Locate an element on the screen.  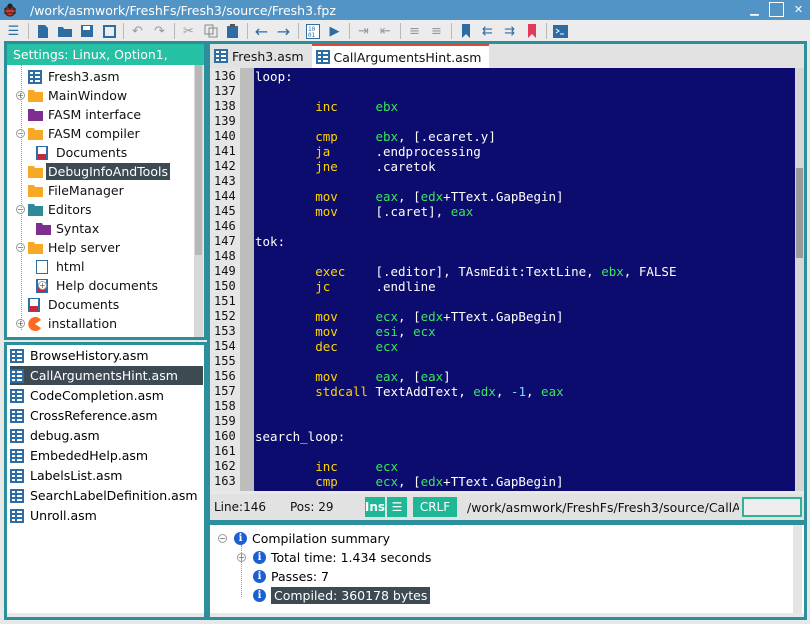
indent-icon: ⇥ is located at coordinates (363, 31).